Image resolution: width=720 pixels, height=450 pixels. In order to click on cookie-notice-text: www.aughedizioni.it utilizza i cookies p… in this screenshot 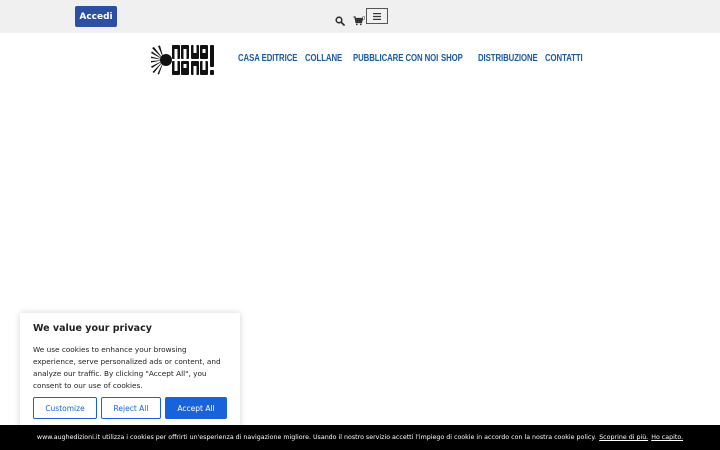, I will do `click(316, 437)`.